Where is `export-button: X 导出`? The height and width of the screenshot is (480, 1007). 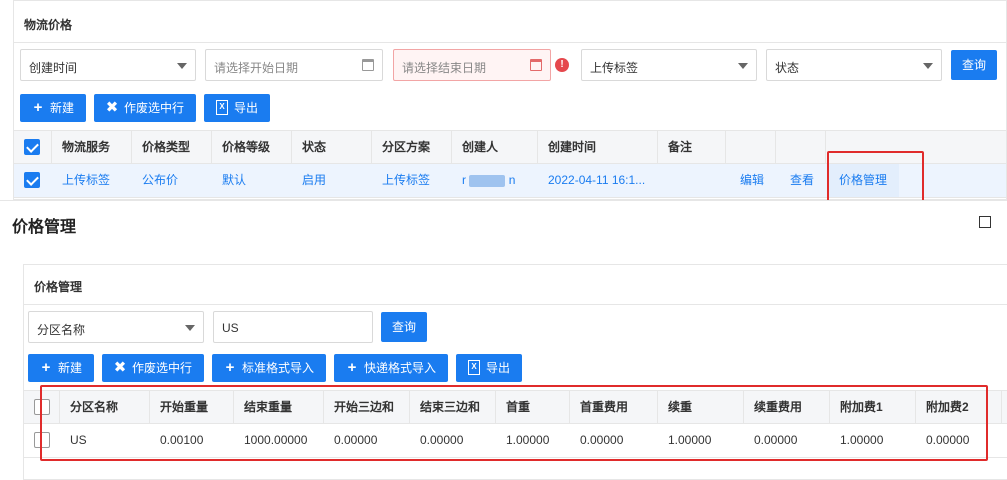
export-button: X 导出 is located at coordinates (237, 108).